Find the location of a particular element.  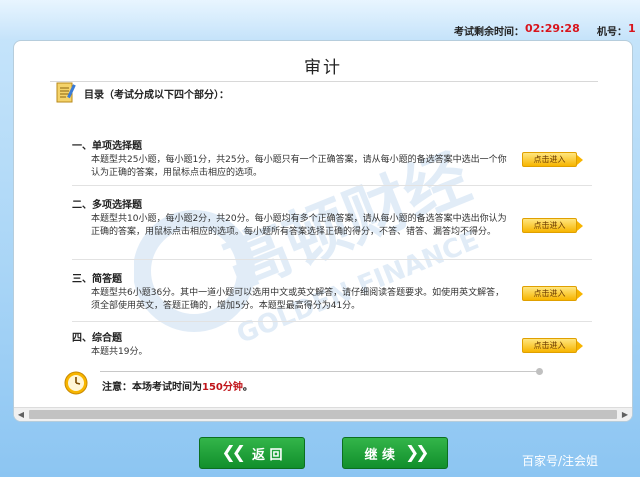

section-title: 四、综合题 is located at coordinates (97, 338).